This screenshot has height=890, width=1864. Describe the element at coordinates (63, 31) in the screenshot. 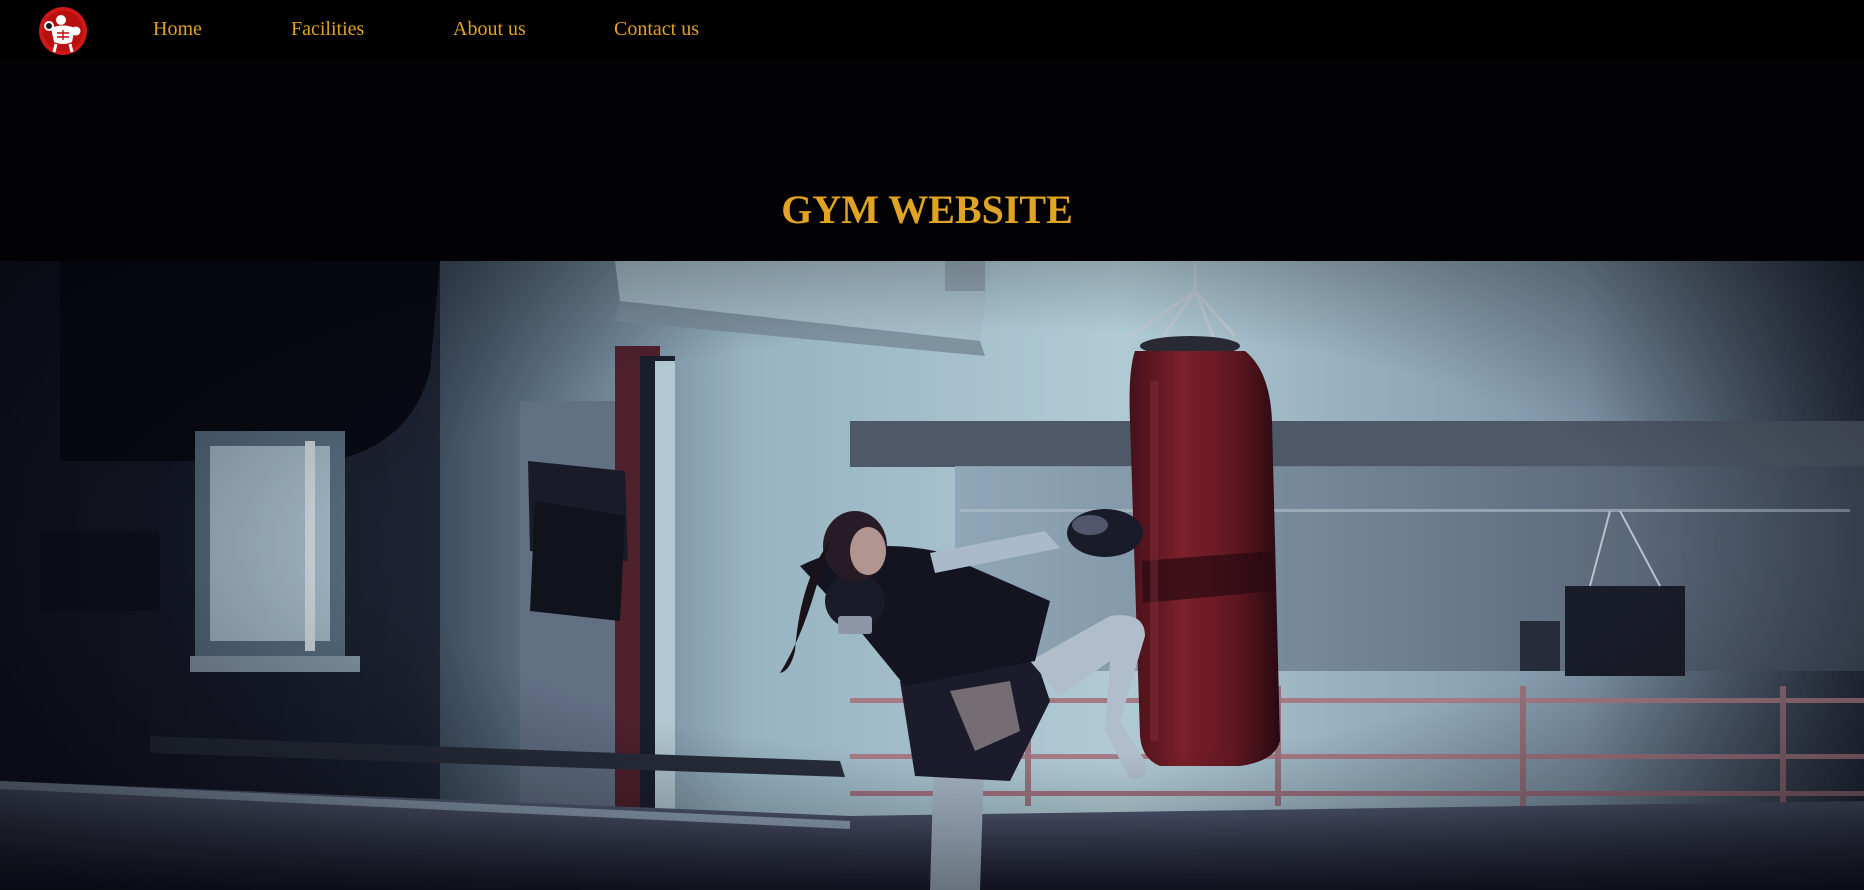

I see `boxer-logo-icon` at that location.